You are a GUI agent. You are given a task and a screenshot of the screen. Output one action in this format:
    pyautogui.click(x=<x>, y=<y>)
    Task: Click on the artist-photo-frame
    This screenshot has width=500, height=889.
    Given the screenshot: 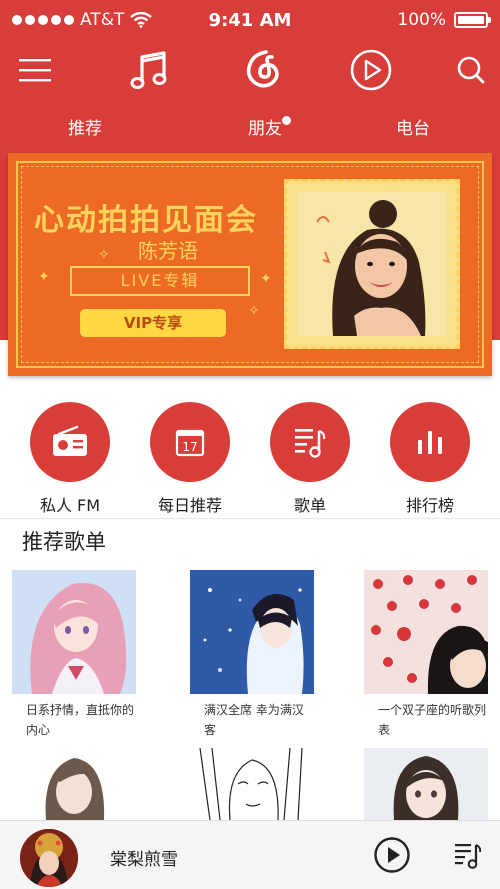 What is the action you would take?
    pyautogui.click(x=372, y=264)
    